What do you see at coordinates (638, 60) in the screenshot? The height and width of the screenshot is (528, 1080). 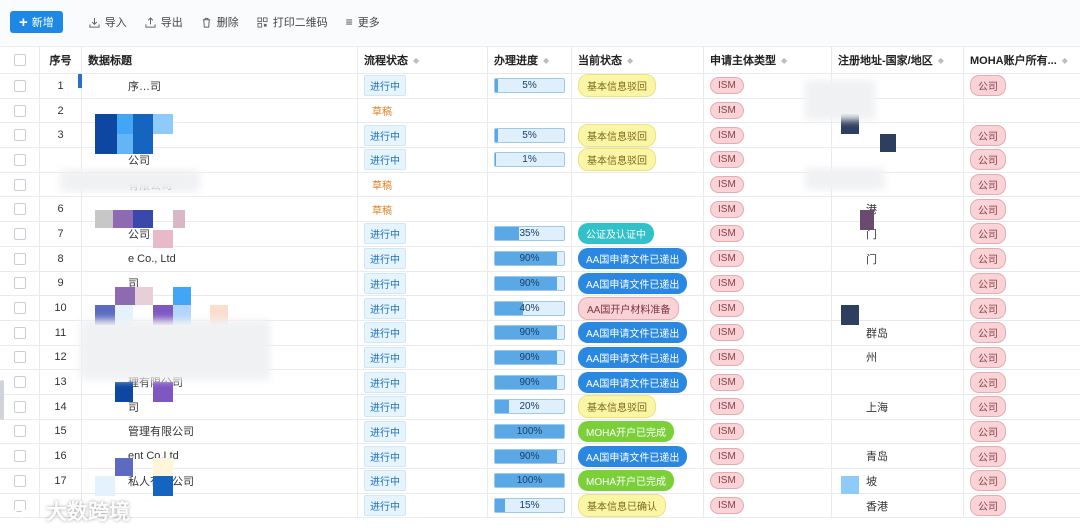 I see `header-current-state: 当前状态 ◆` at bounding box center [638, 60].